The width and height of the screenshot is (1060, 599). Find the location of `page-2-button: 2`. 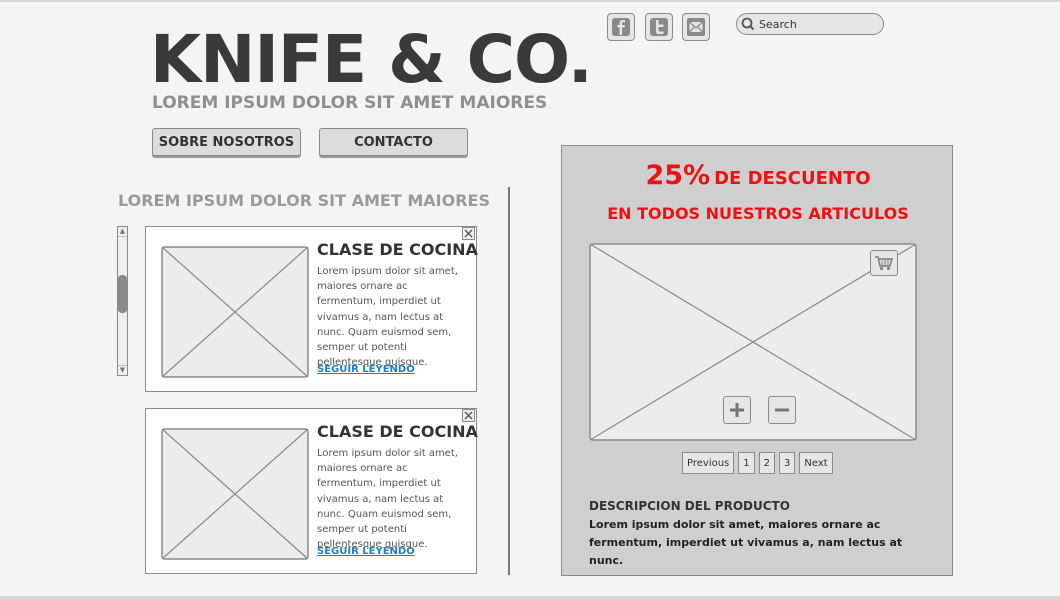

page-2-button: 2 is located at coordinates (767, 463).